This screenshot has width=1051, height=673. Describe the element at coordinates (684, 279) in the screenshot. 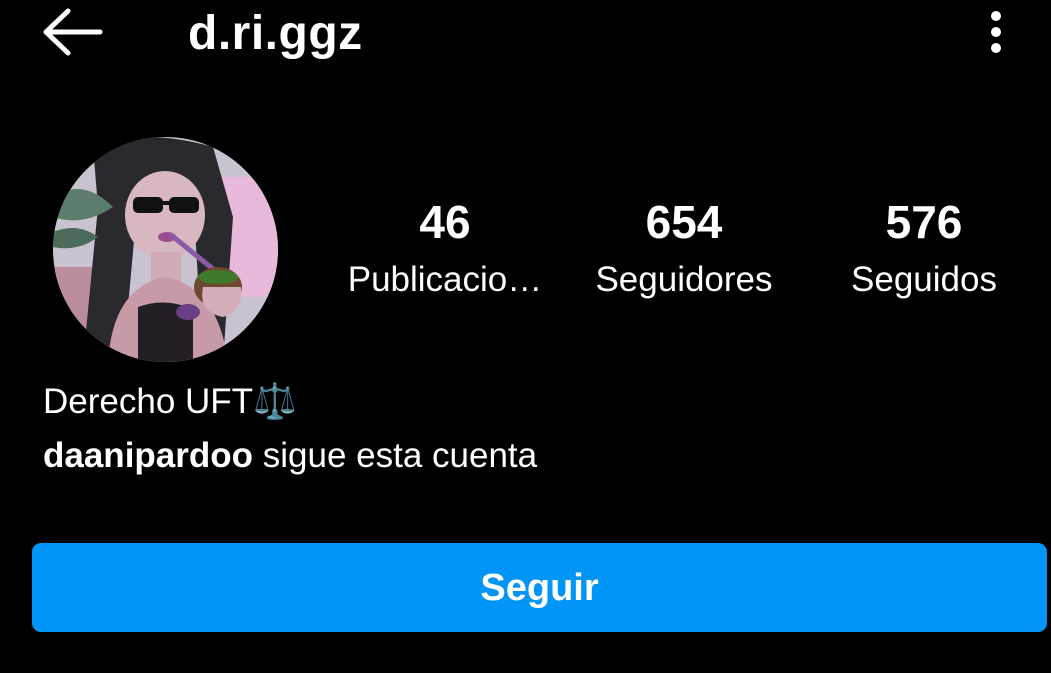

I see `followers-label: Seguidores` at that location.